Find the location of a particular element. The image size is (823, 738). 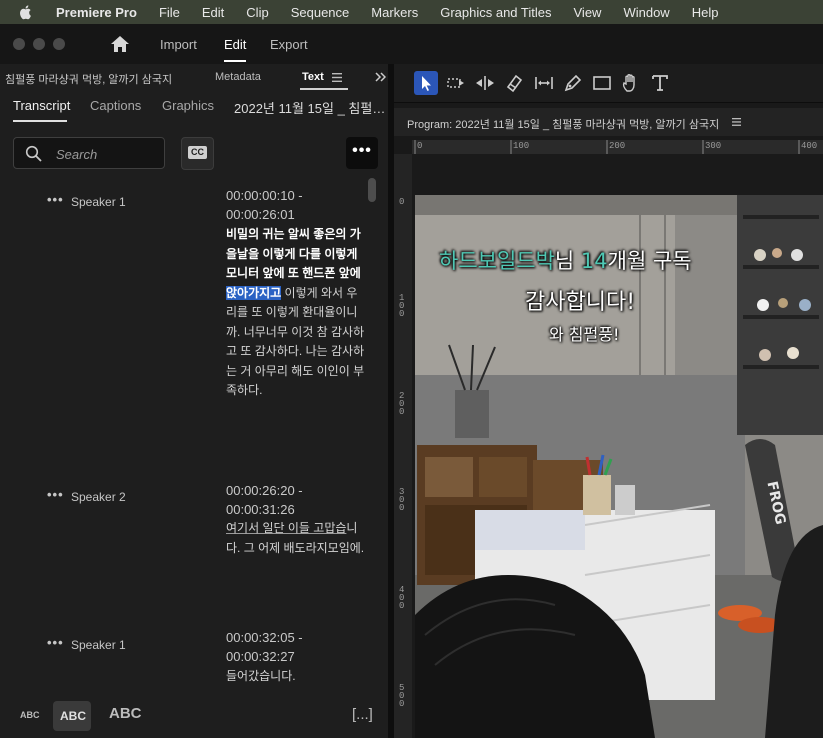

tab-transcript: Transcript is located at coordinates (41, 105).